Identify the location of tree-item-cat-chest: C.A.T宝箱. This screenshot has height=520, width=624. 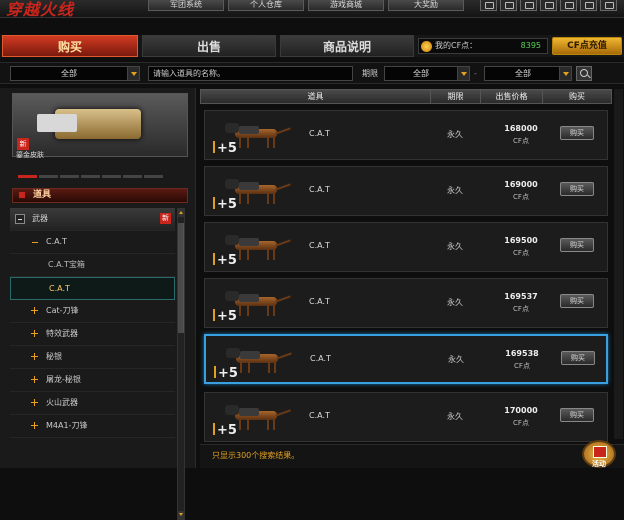
(92, 265).